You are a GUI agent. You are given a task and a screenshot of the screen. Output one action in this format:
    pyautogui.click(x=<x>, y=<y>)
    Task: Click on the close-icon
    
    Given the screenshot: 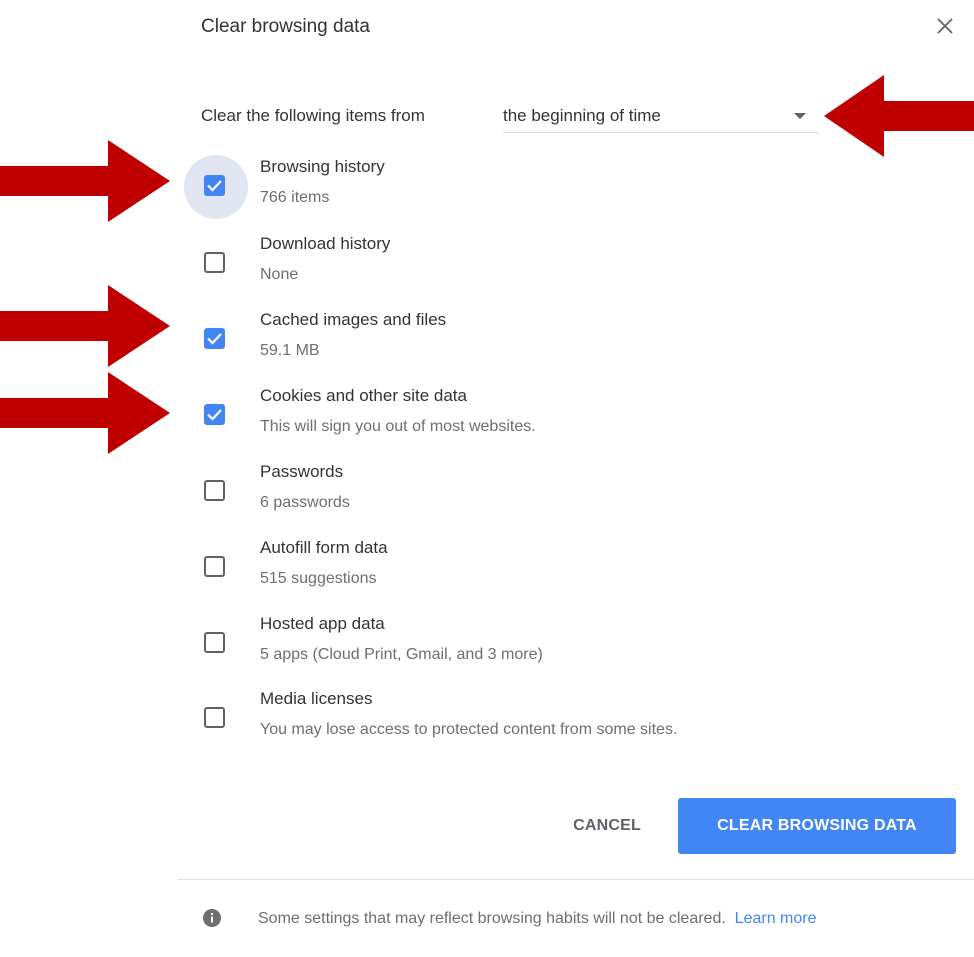 What is the action you would take?
    pyautogui.click(x=945, y=26)
    